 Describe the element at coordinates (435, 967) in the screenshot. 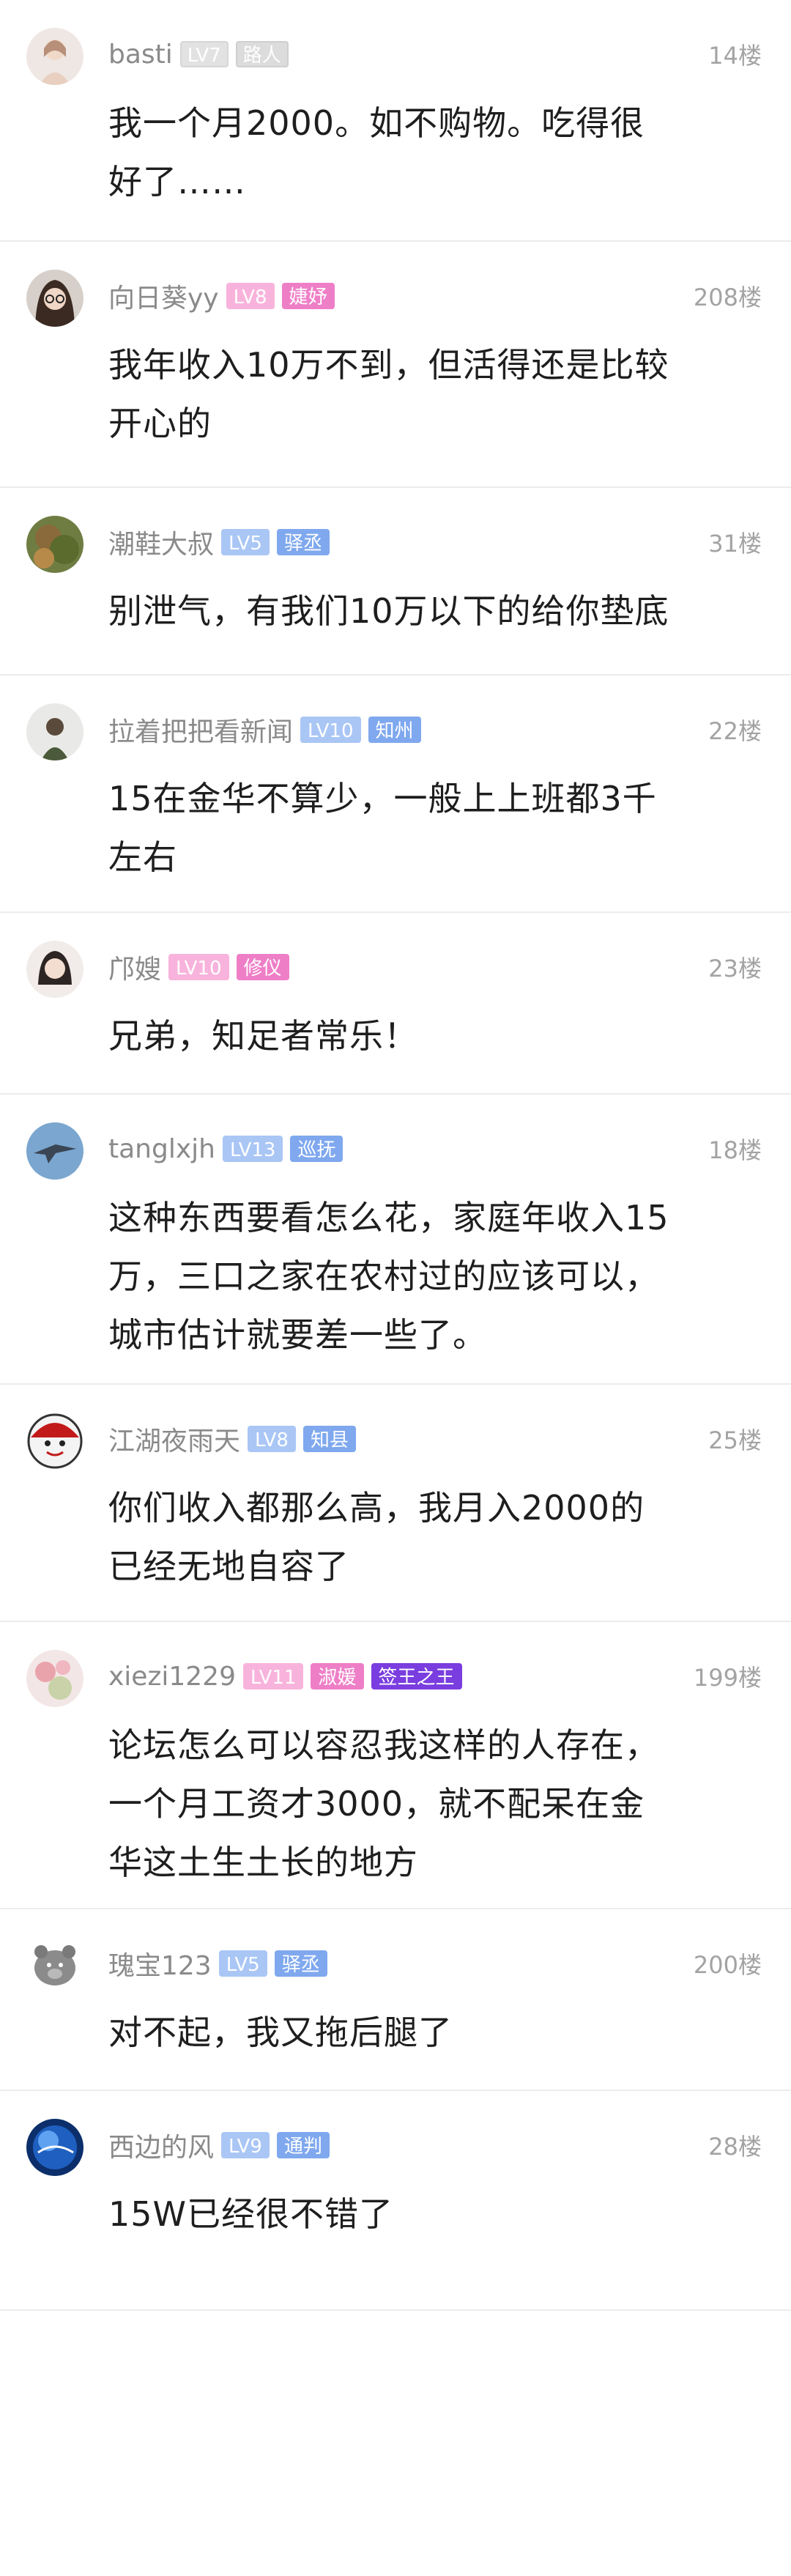

I see `reply-header: 邝嫂 LV10 修仪 23楼` at that location.